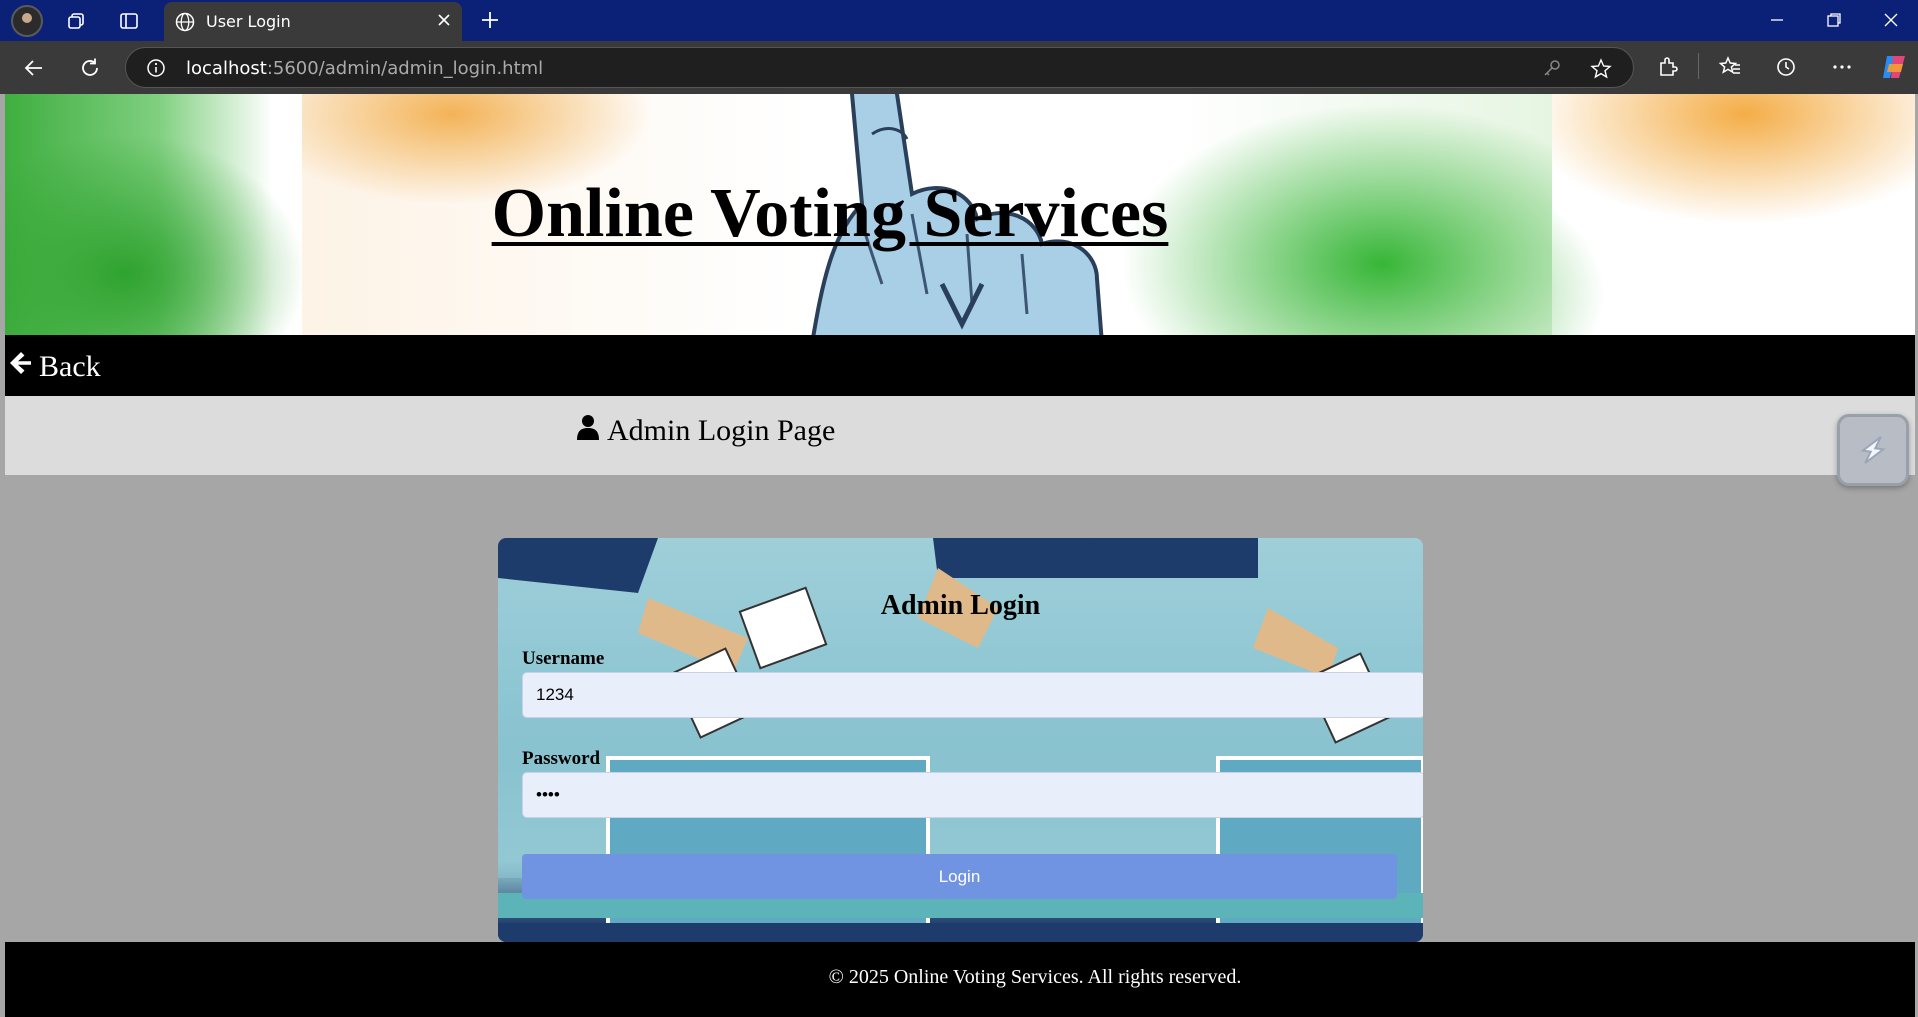  What do you see at coordinates (1668, 69) in the screenshot?
I see `extensions-icon` at bounding box center [1668, 69].